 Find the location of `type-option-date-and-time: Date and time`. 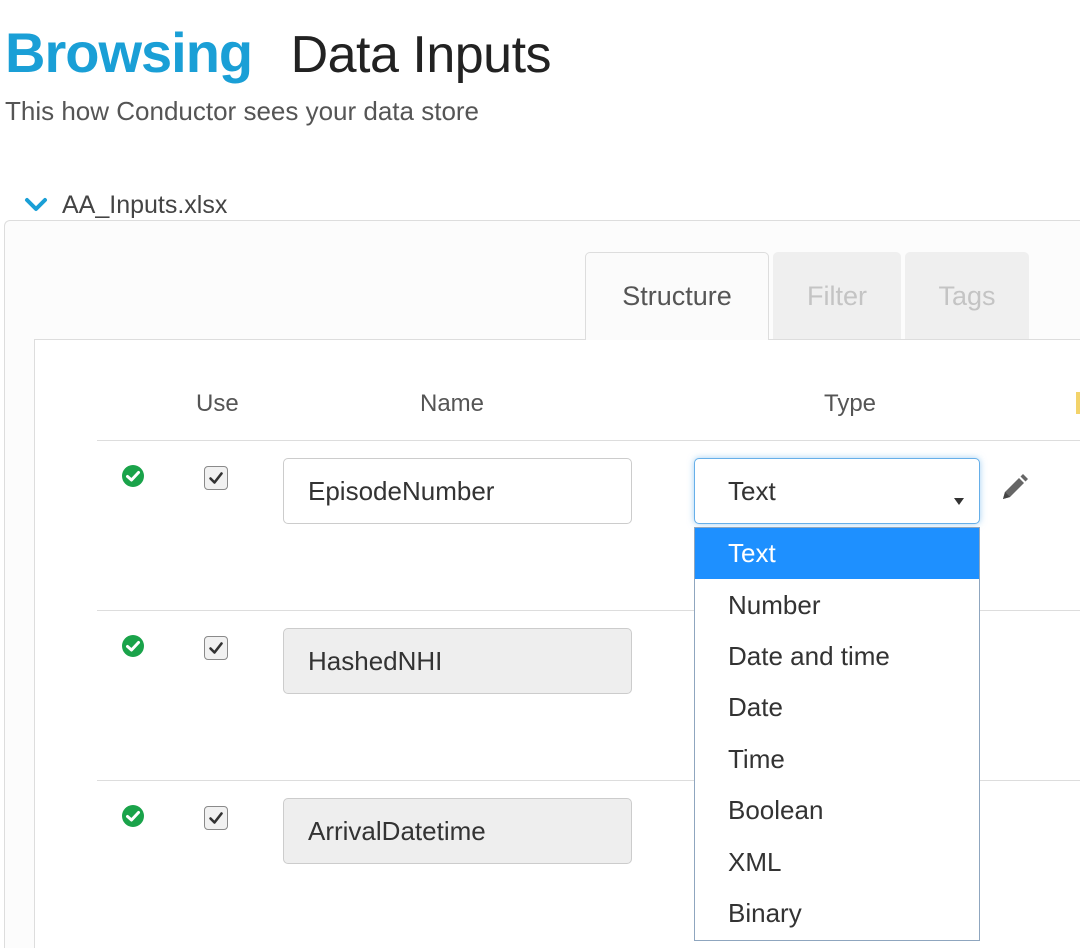

type-option-date-and-time: Date and time is located at coordinates (837, 656).